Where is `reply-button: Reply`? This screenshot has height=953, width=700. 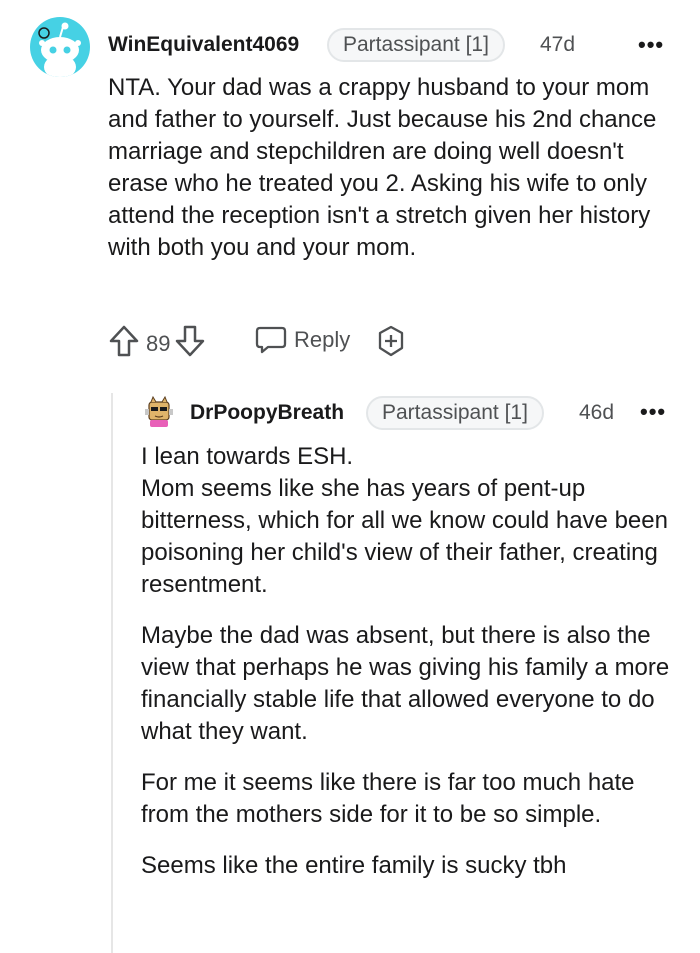 reply-button: Reply is located at coordinates (302, 340).